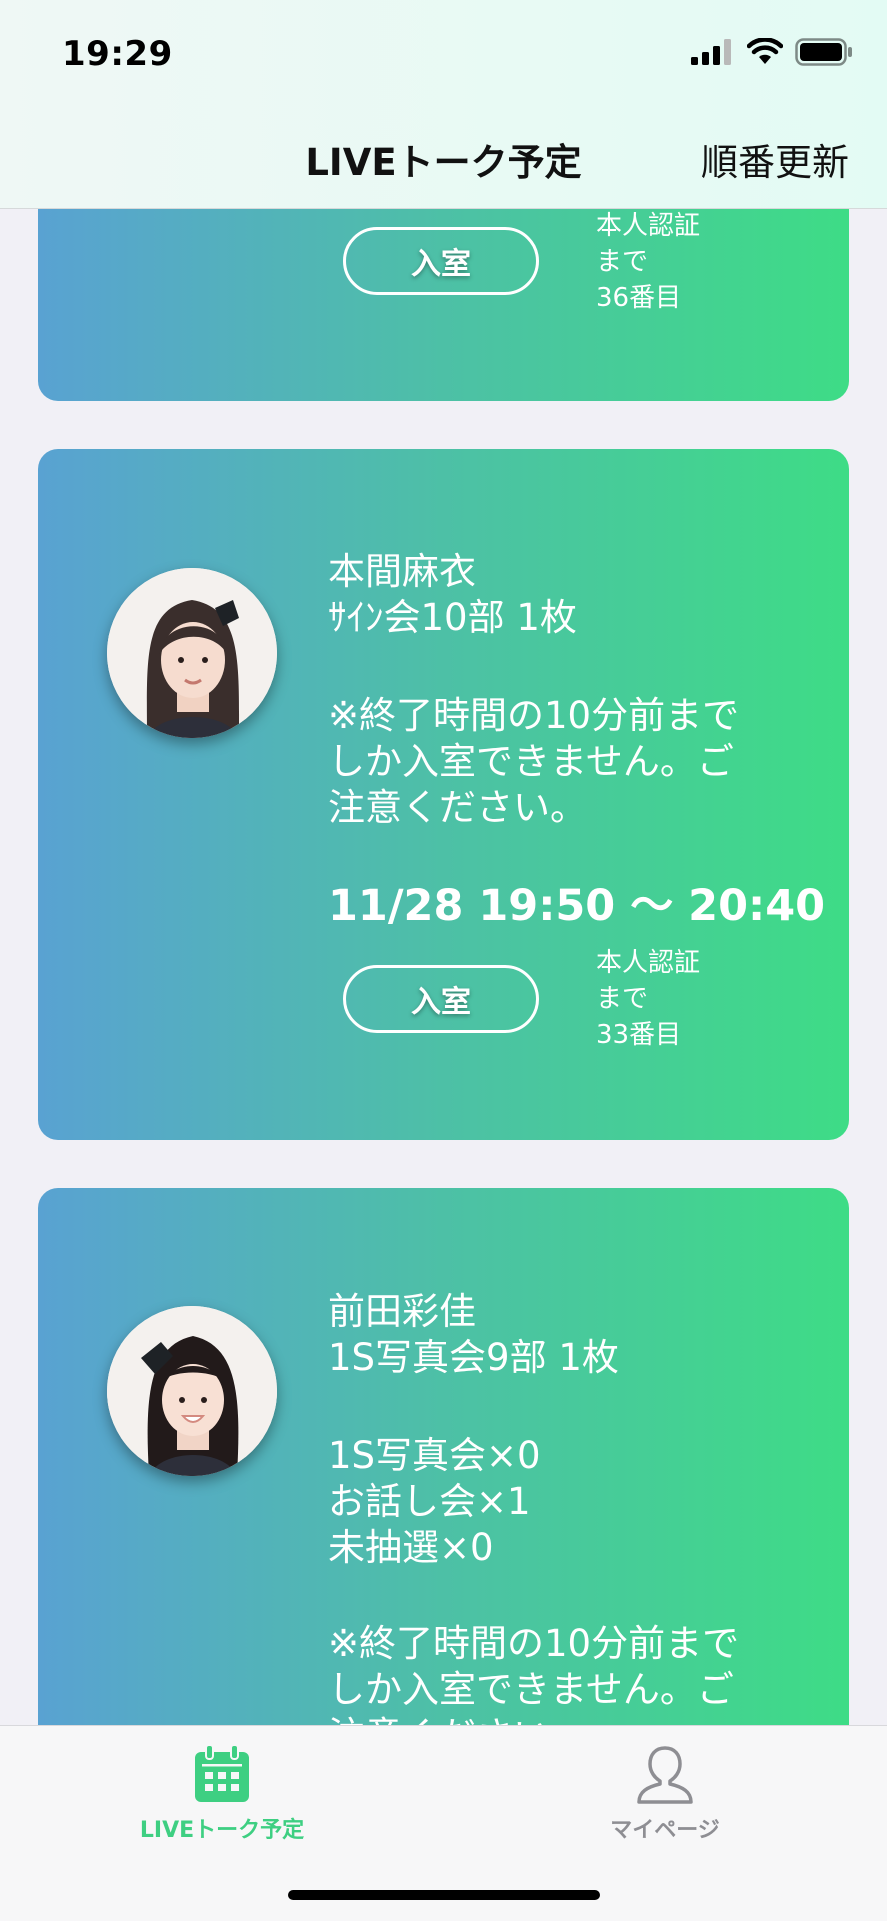  Describe the element at coordinates (648, 262) in the screenshot. I see `queue-position: 本人認証 まで 36番目` at that location.